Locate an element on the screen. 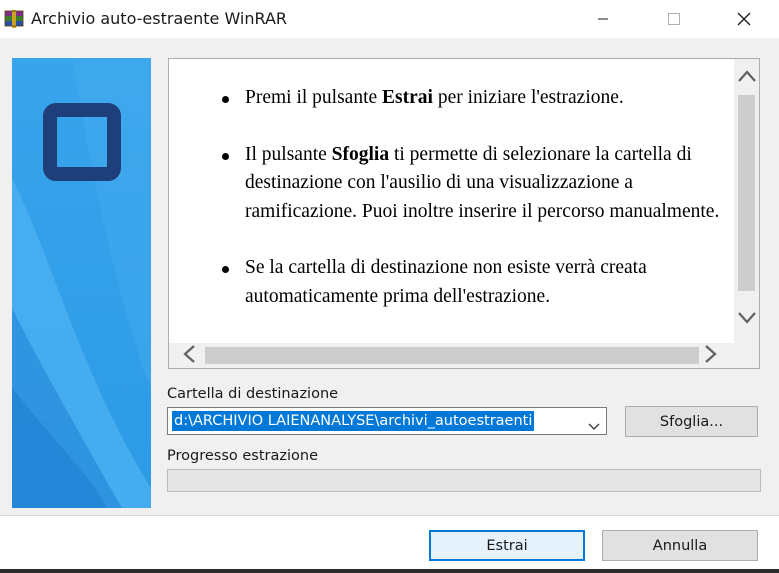  vertical-scroll-thumb is located at coordinates (746, 193).